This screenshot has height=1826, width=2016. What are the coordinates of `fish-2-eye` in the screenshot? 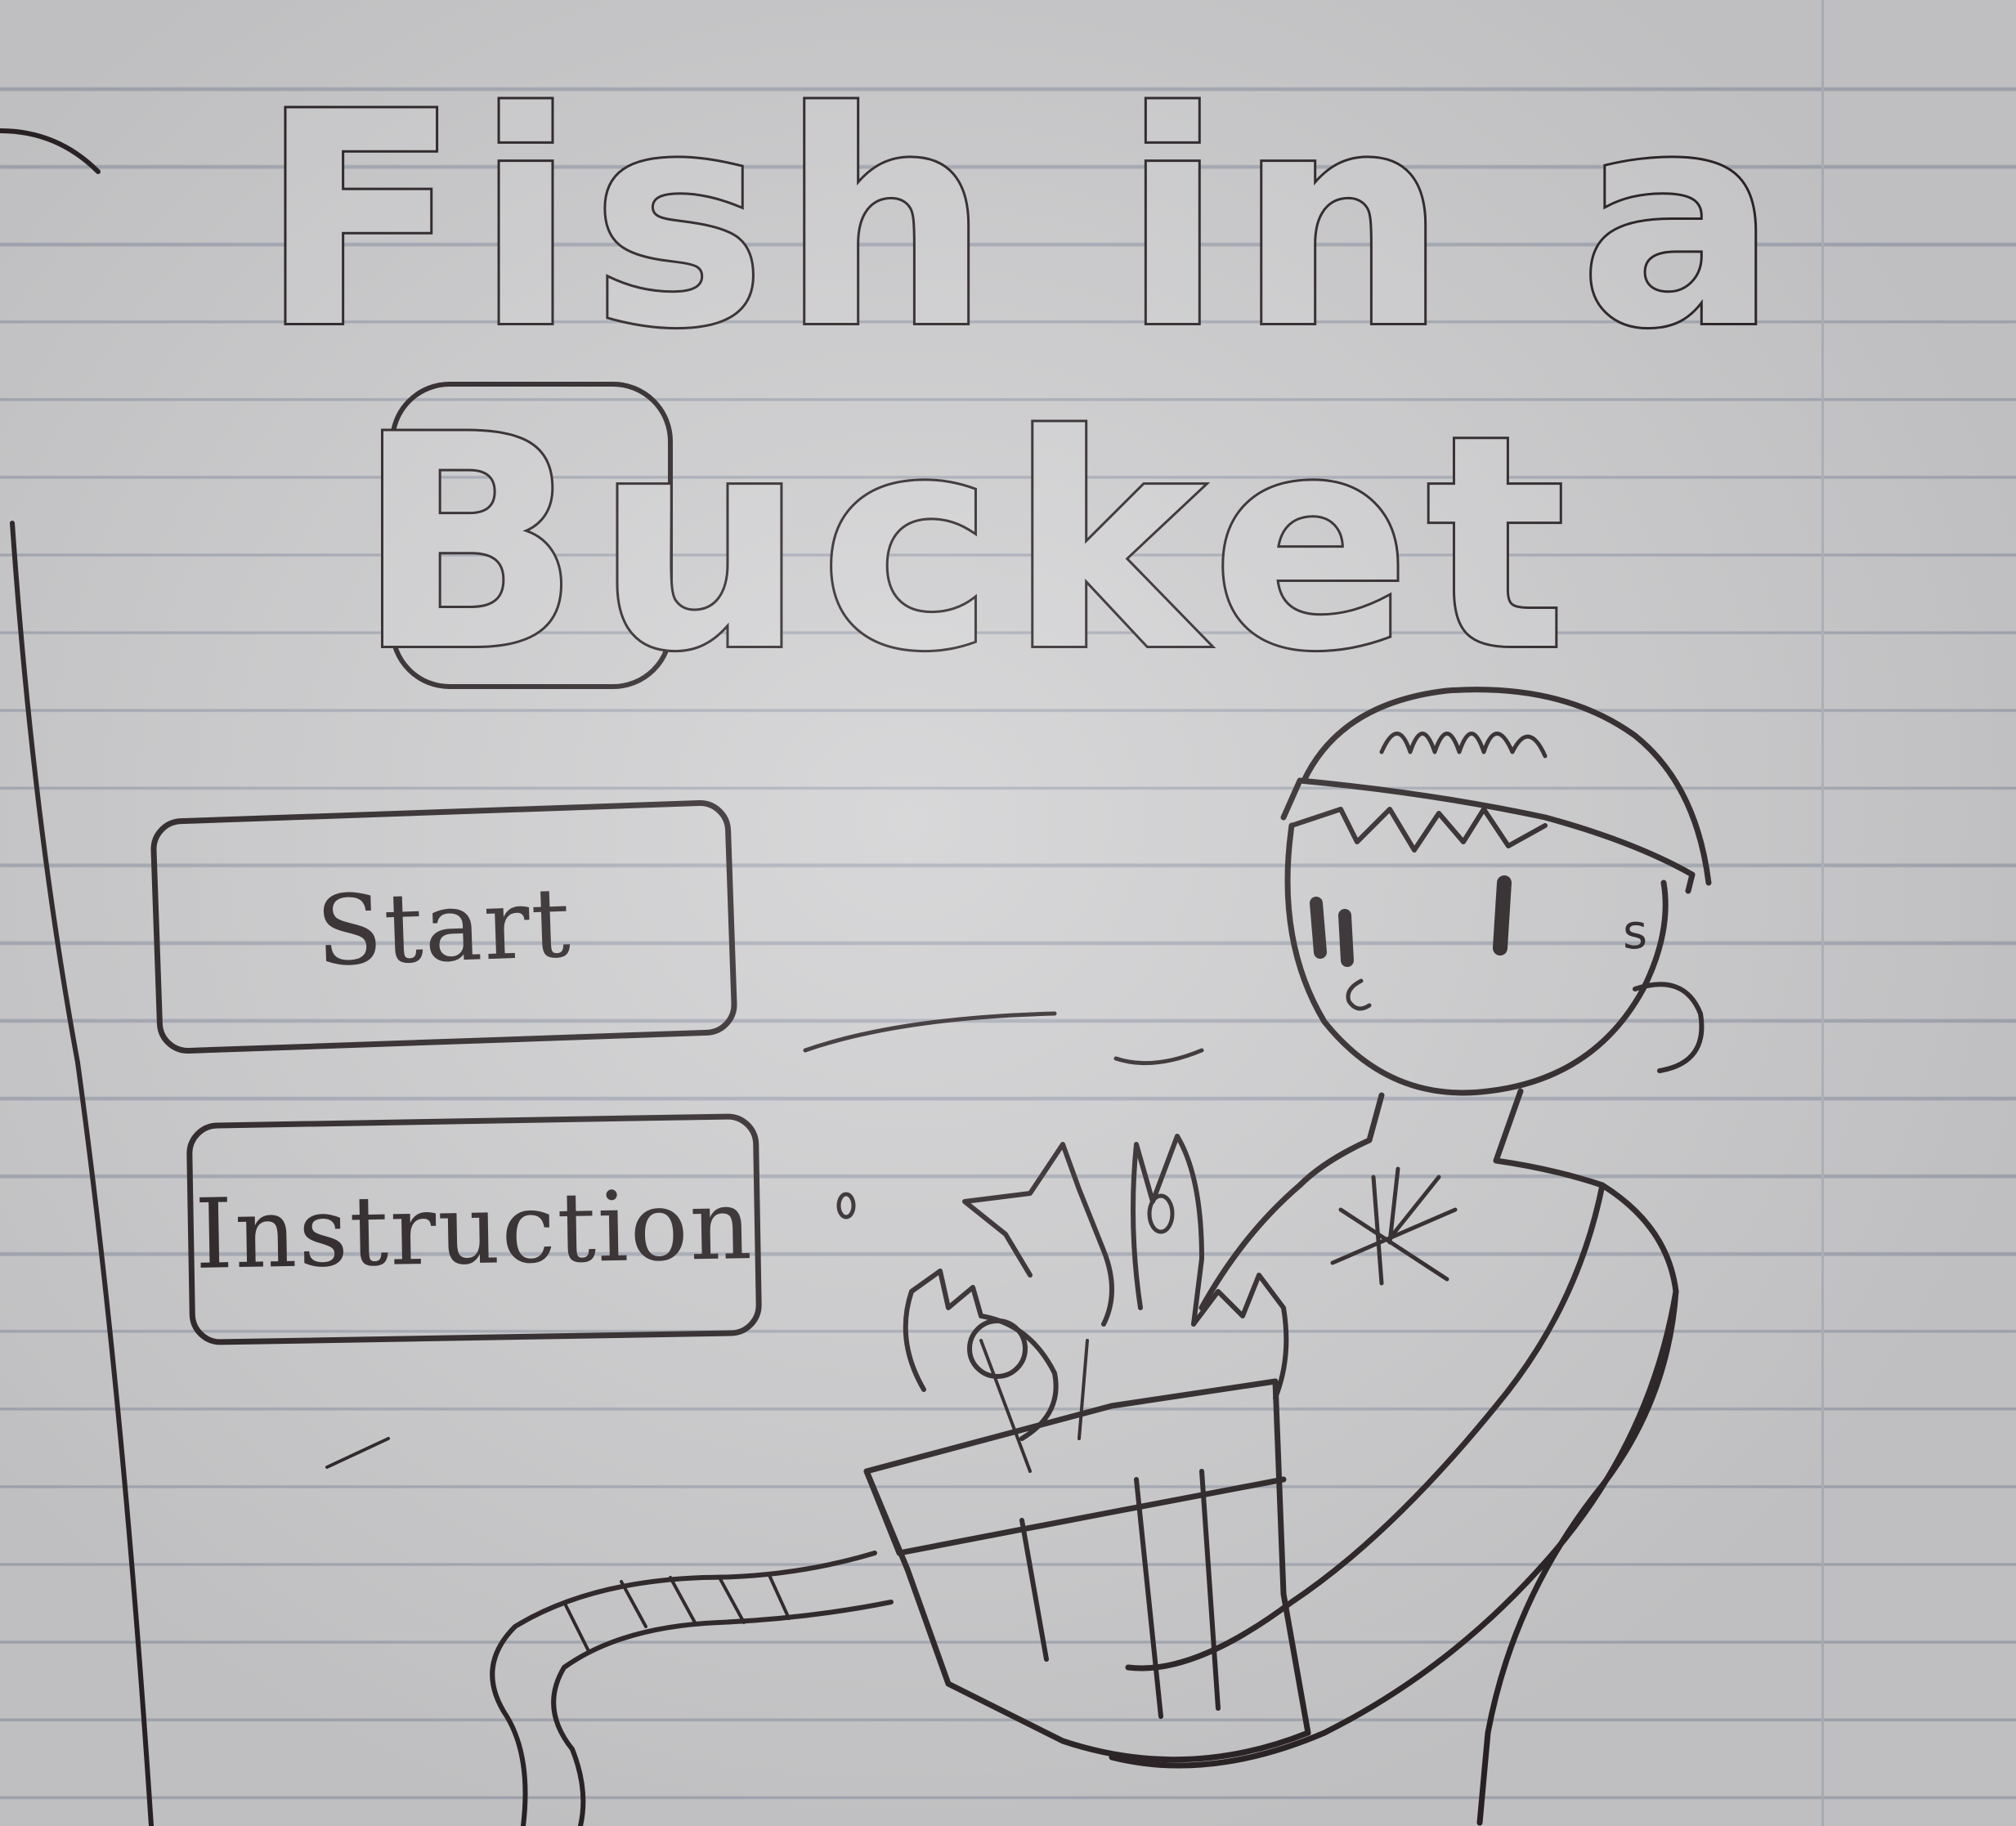 It's located at (1161, 1213).